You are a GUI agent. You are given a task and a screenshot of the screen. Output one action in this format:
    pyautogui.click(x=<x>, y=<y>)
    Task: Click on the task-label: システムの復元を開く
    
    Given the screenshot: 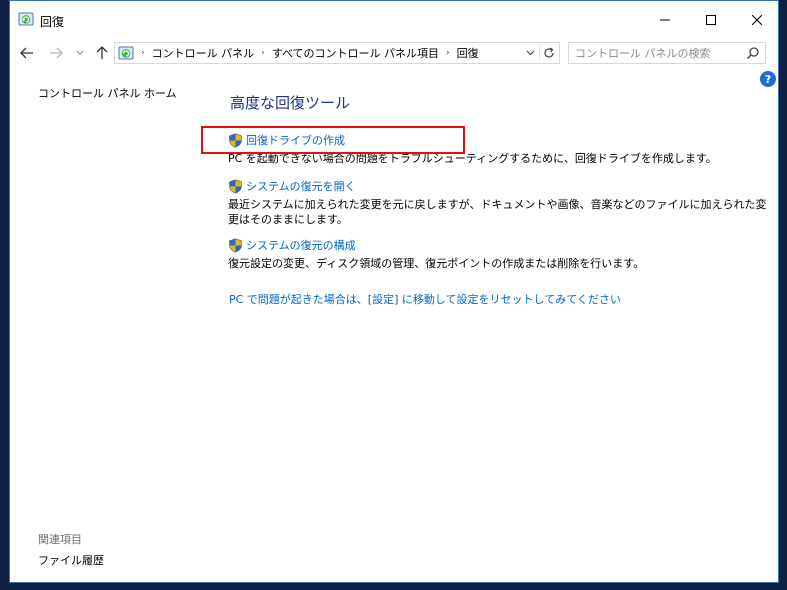 What is the action you would take?
    pyautogui.click(x=301, y=186)
    